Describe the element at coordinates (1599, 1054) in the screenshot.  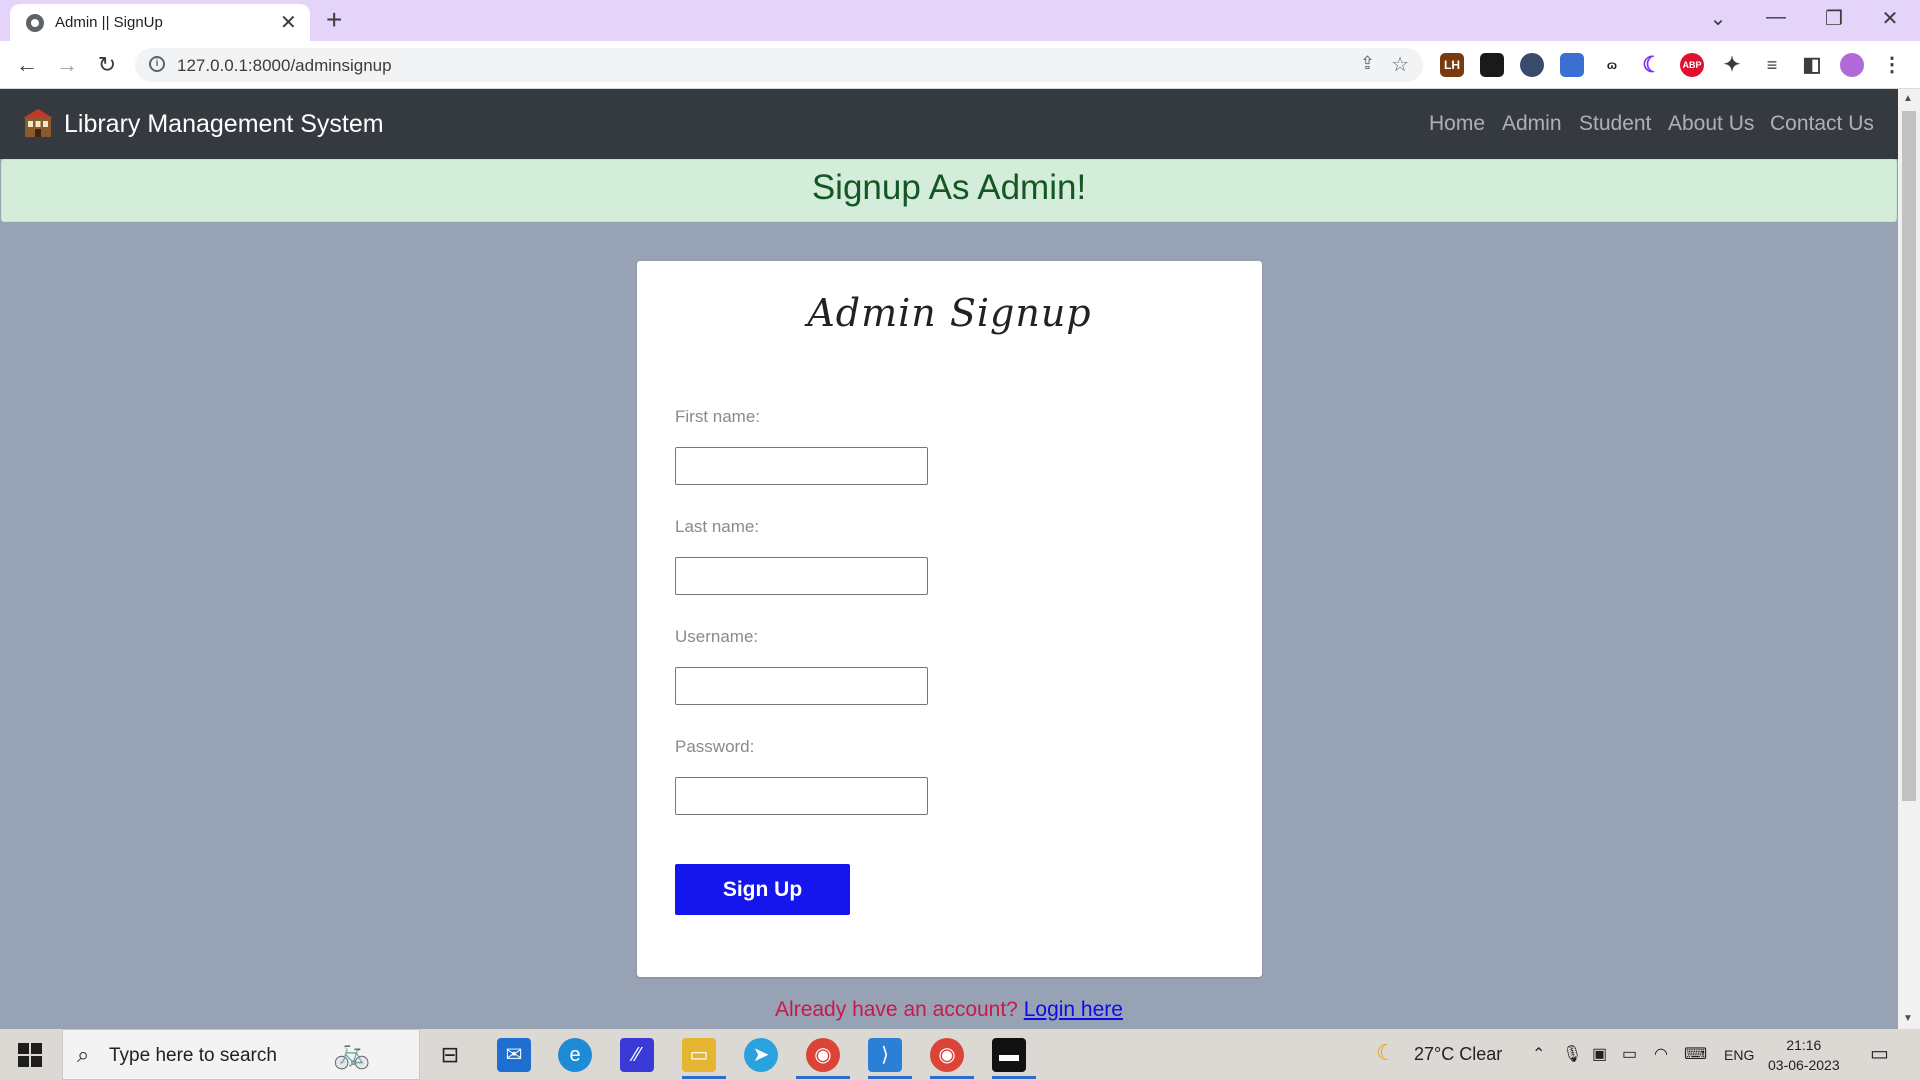
I see `camera-icon: ▣` at that location.